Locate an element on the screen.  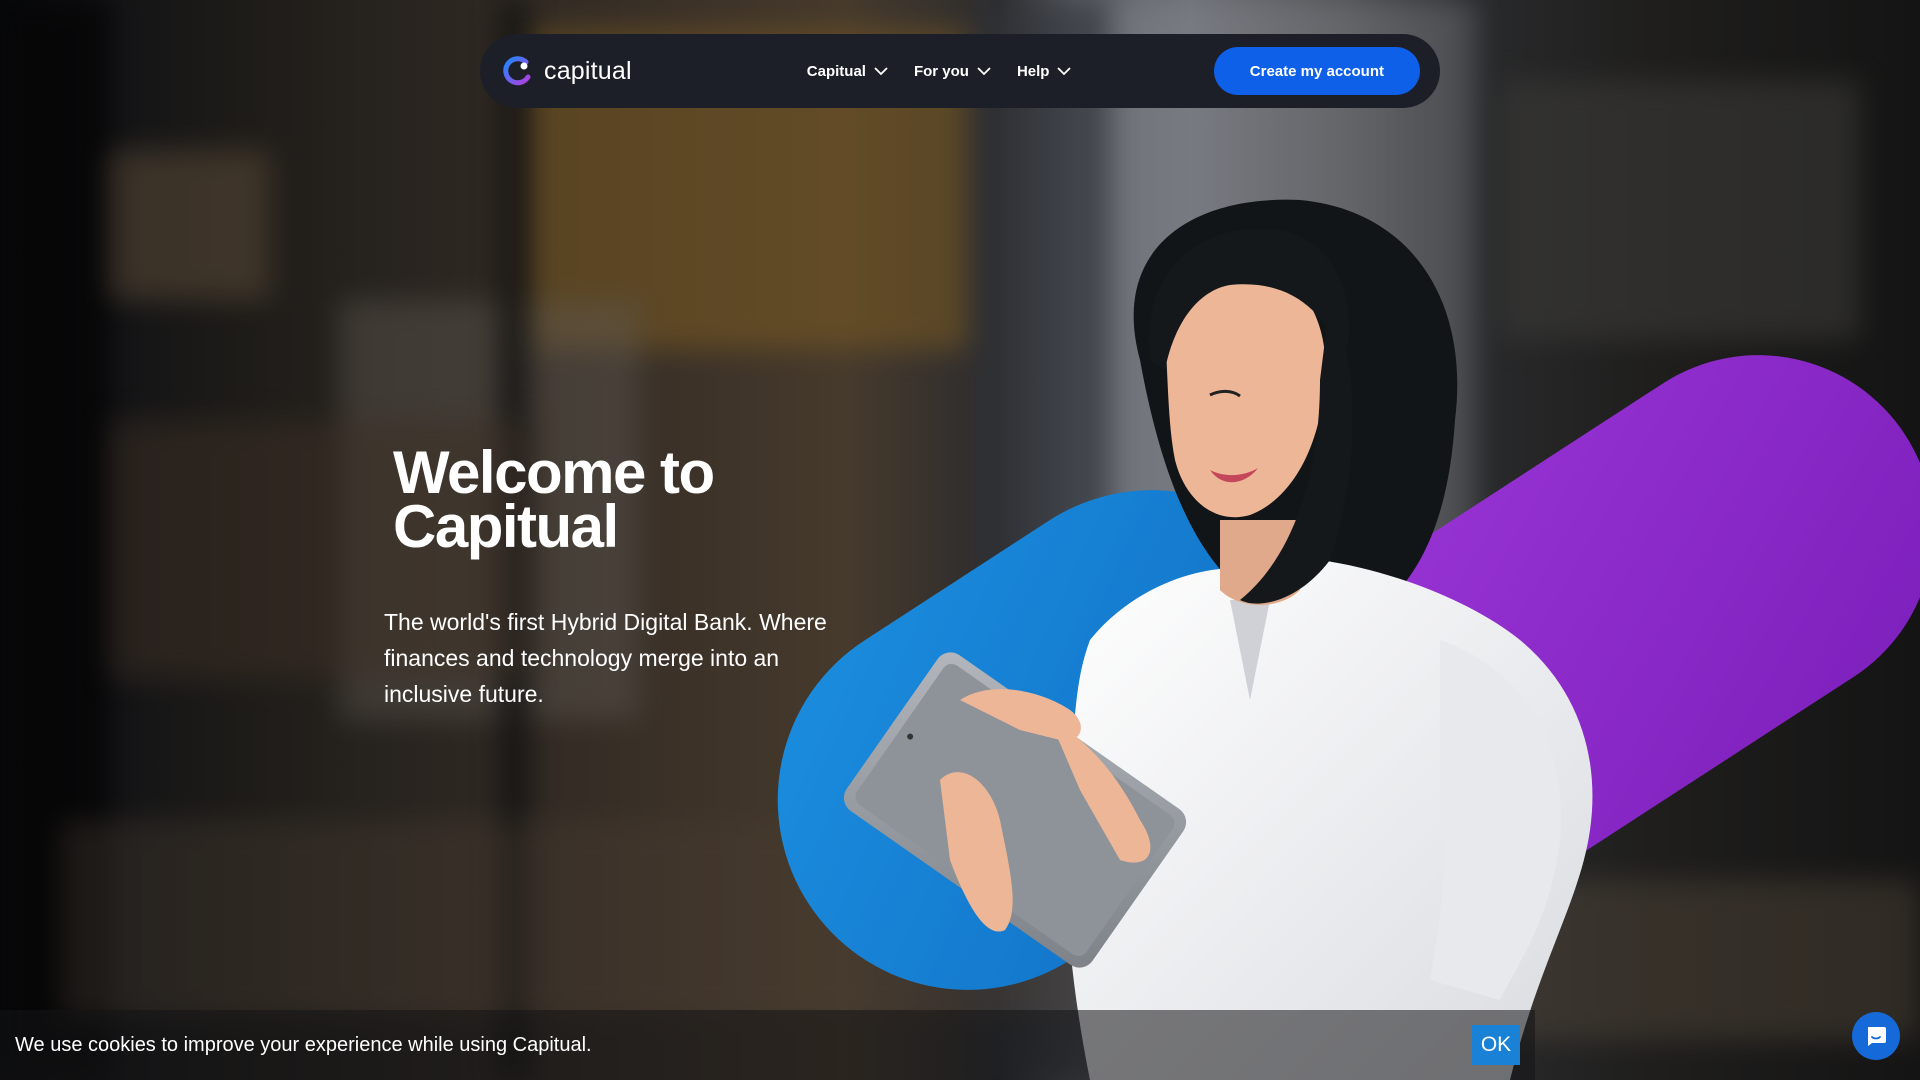
brand-logo: capitual is located at coordinates (566, 71).